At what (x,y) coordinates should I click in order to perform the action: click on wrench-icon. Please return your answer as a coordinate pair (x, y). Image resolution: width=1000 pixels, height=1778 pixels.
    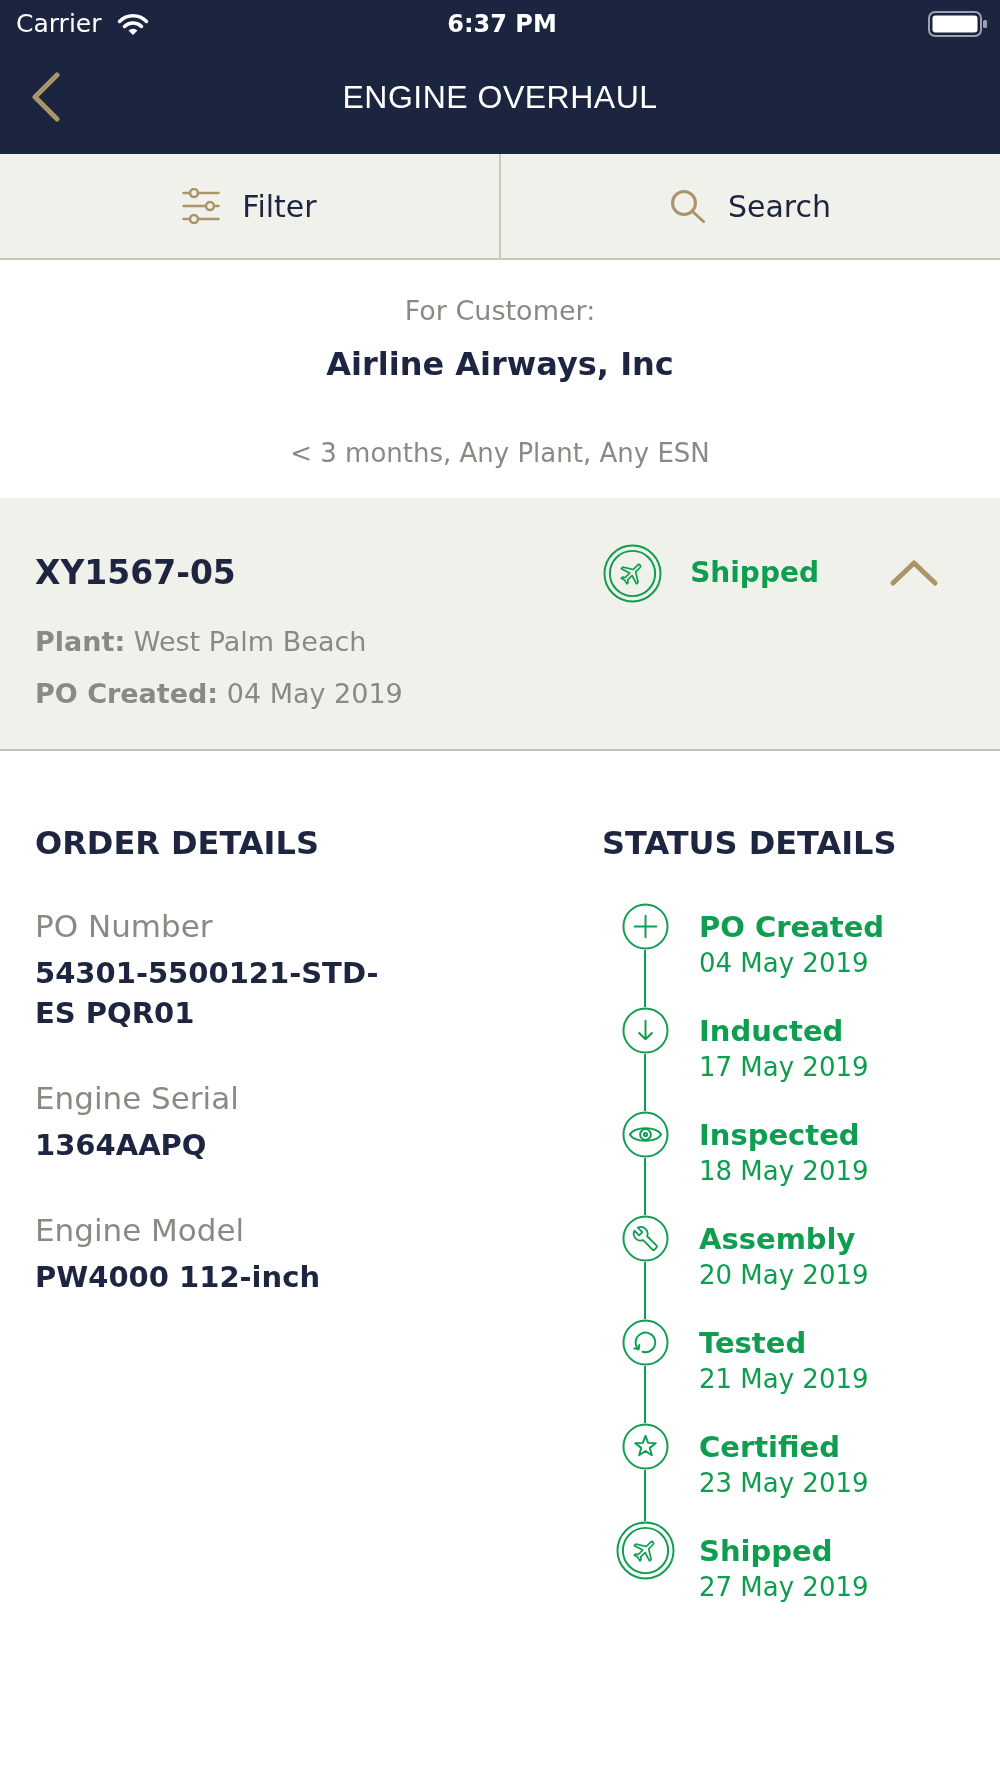
    Looking at the image, I should click on (645, 1238).